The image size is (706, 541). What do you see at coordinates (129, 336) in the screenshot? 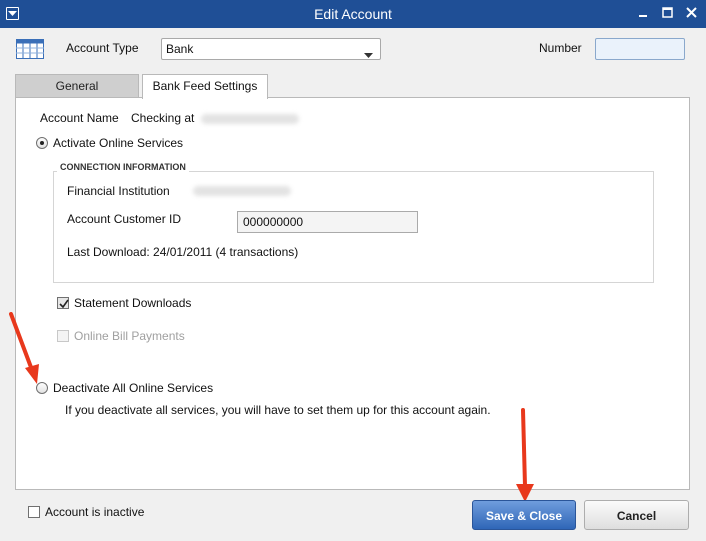
I see `online-bill-payments-label: Online Bill Payments` at bounding box center [129, 336].